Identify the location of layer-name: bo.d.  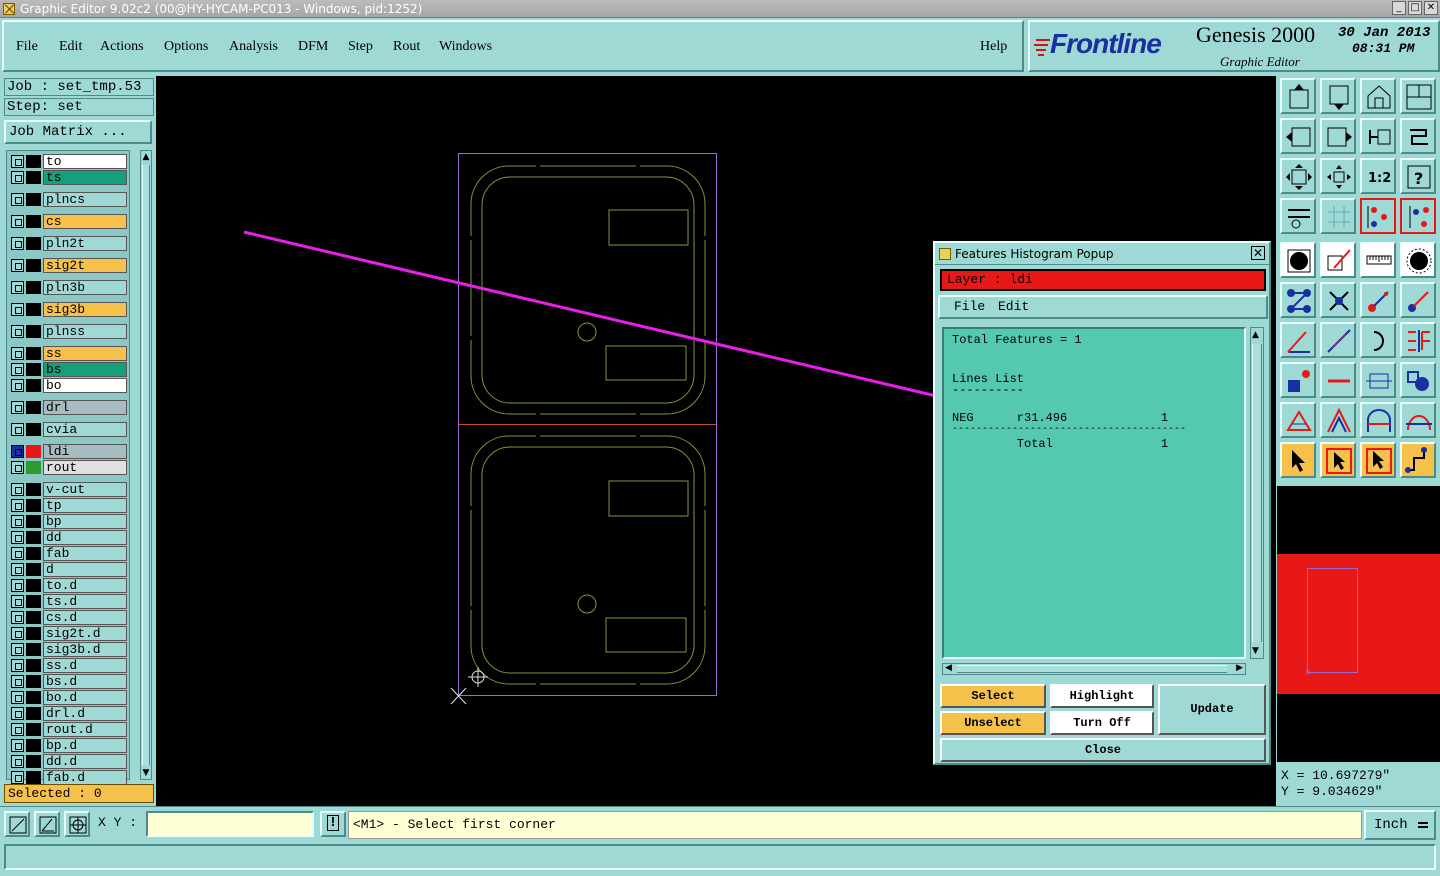
(85, 697).